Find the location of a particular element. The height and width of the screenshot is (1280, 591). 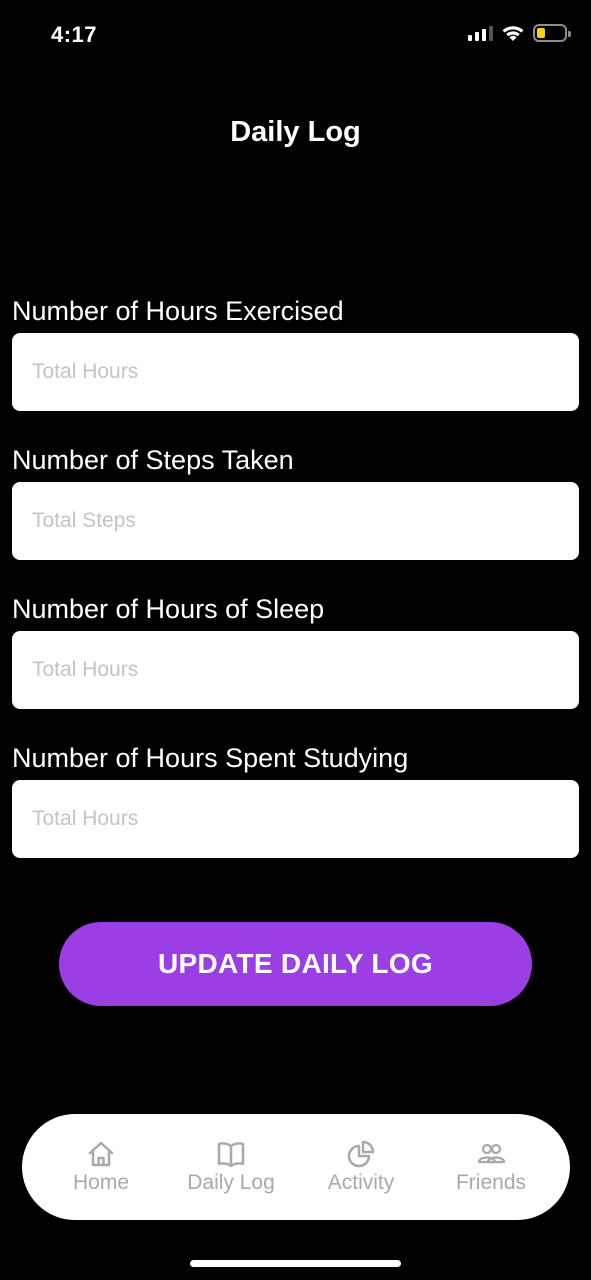

tab-friends-label: Friends is located at coordinates (491, 1182).